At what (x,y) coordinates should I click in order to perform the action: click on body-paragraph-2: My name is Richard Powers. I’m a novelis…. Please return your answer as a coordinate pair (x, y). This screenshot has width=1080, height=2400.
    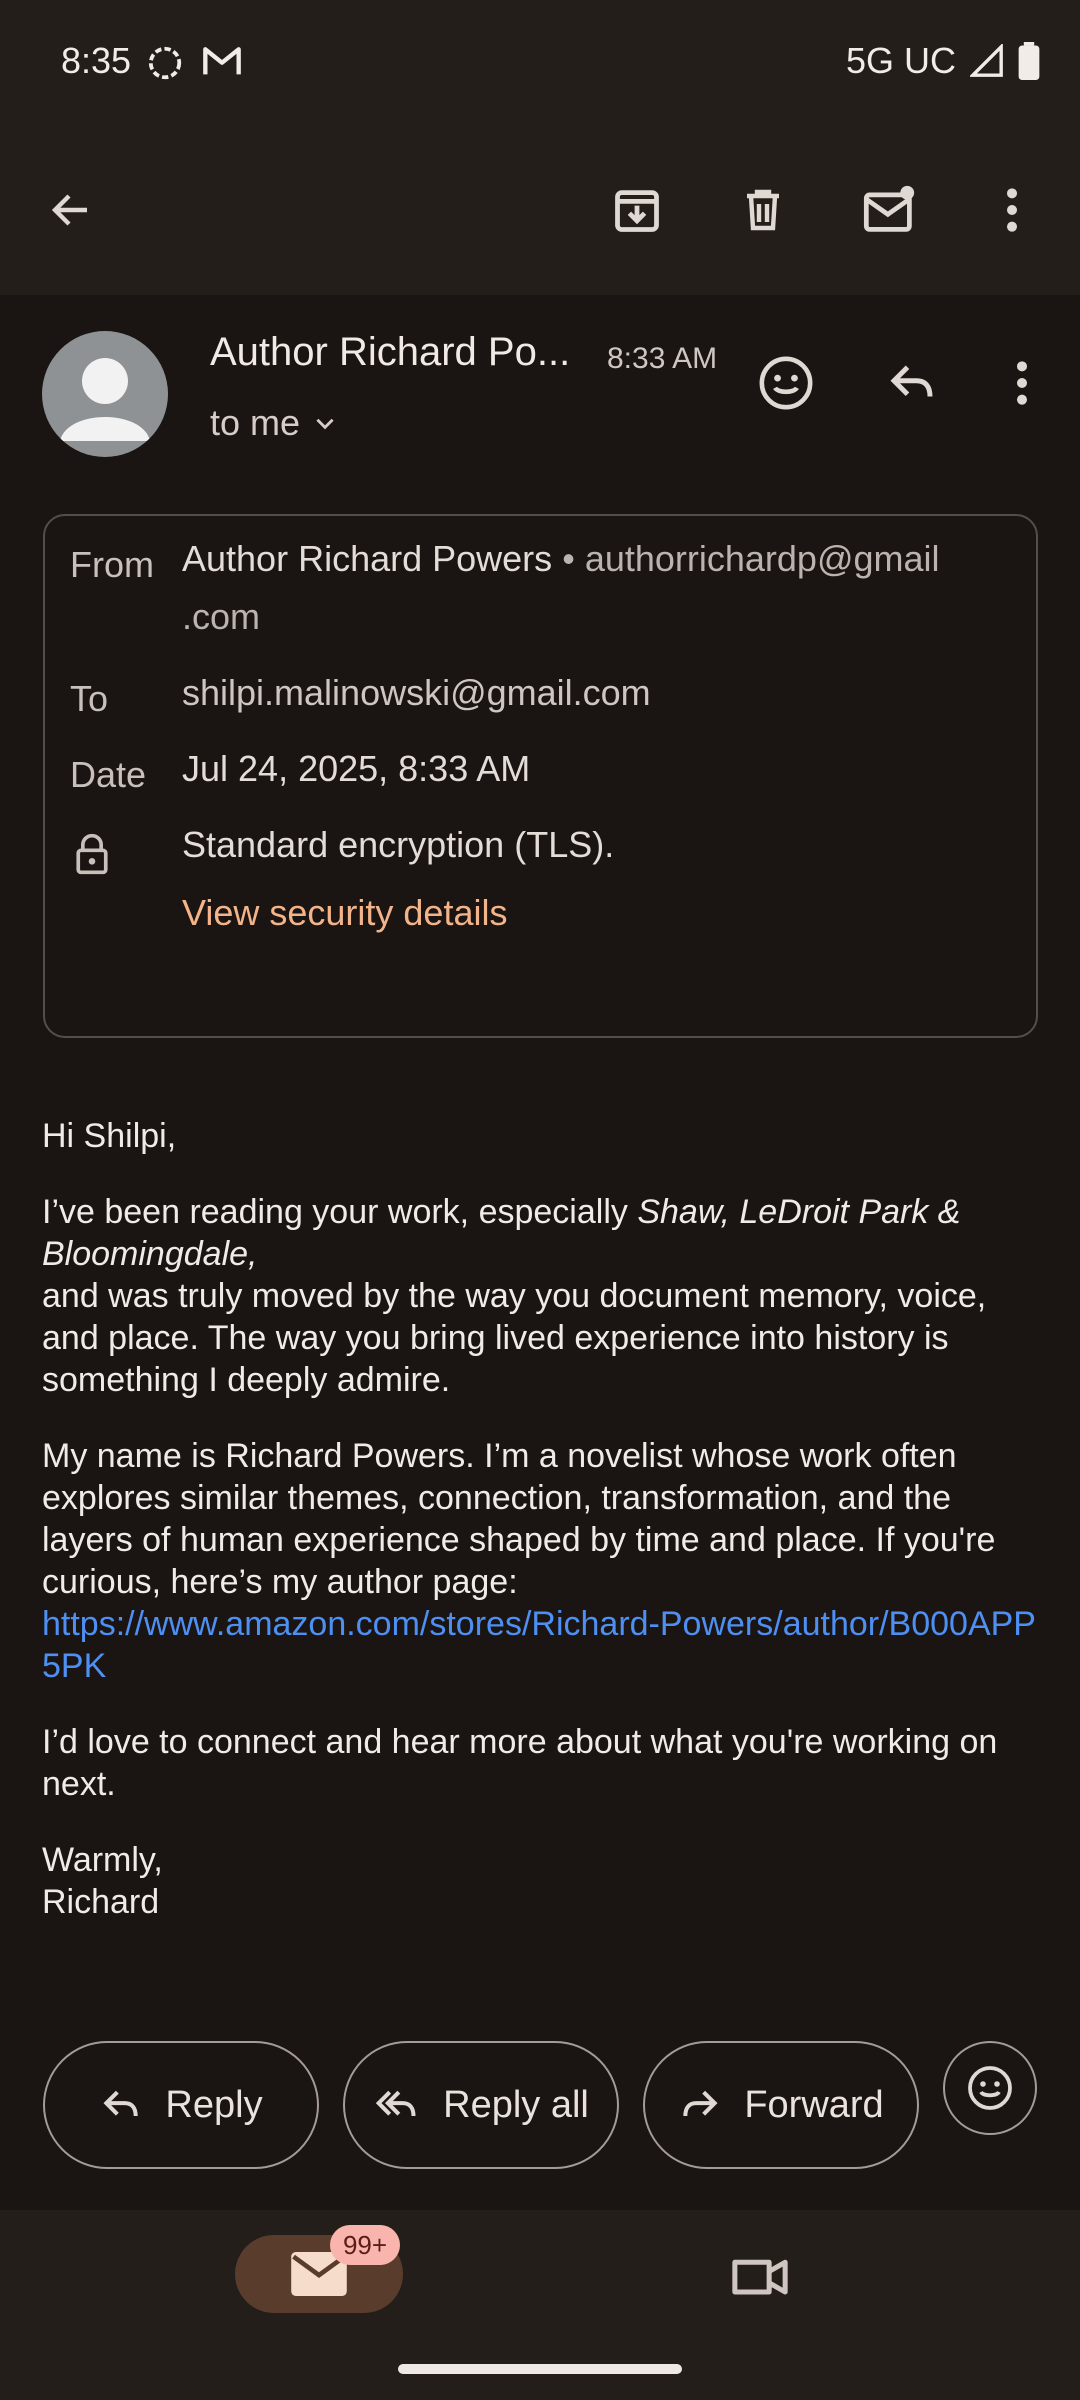
    Looking at the image, I should click on (542, 1561).